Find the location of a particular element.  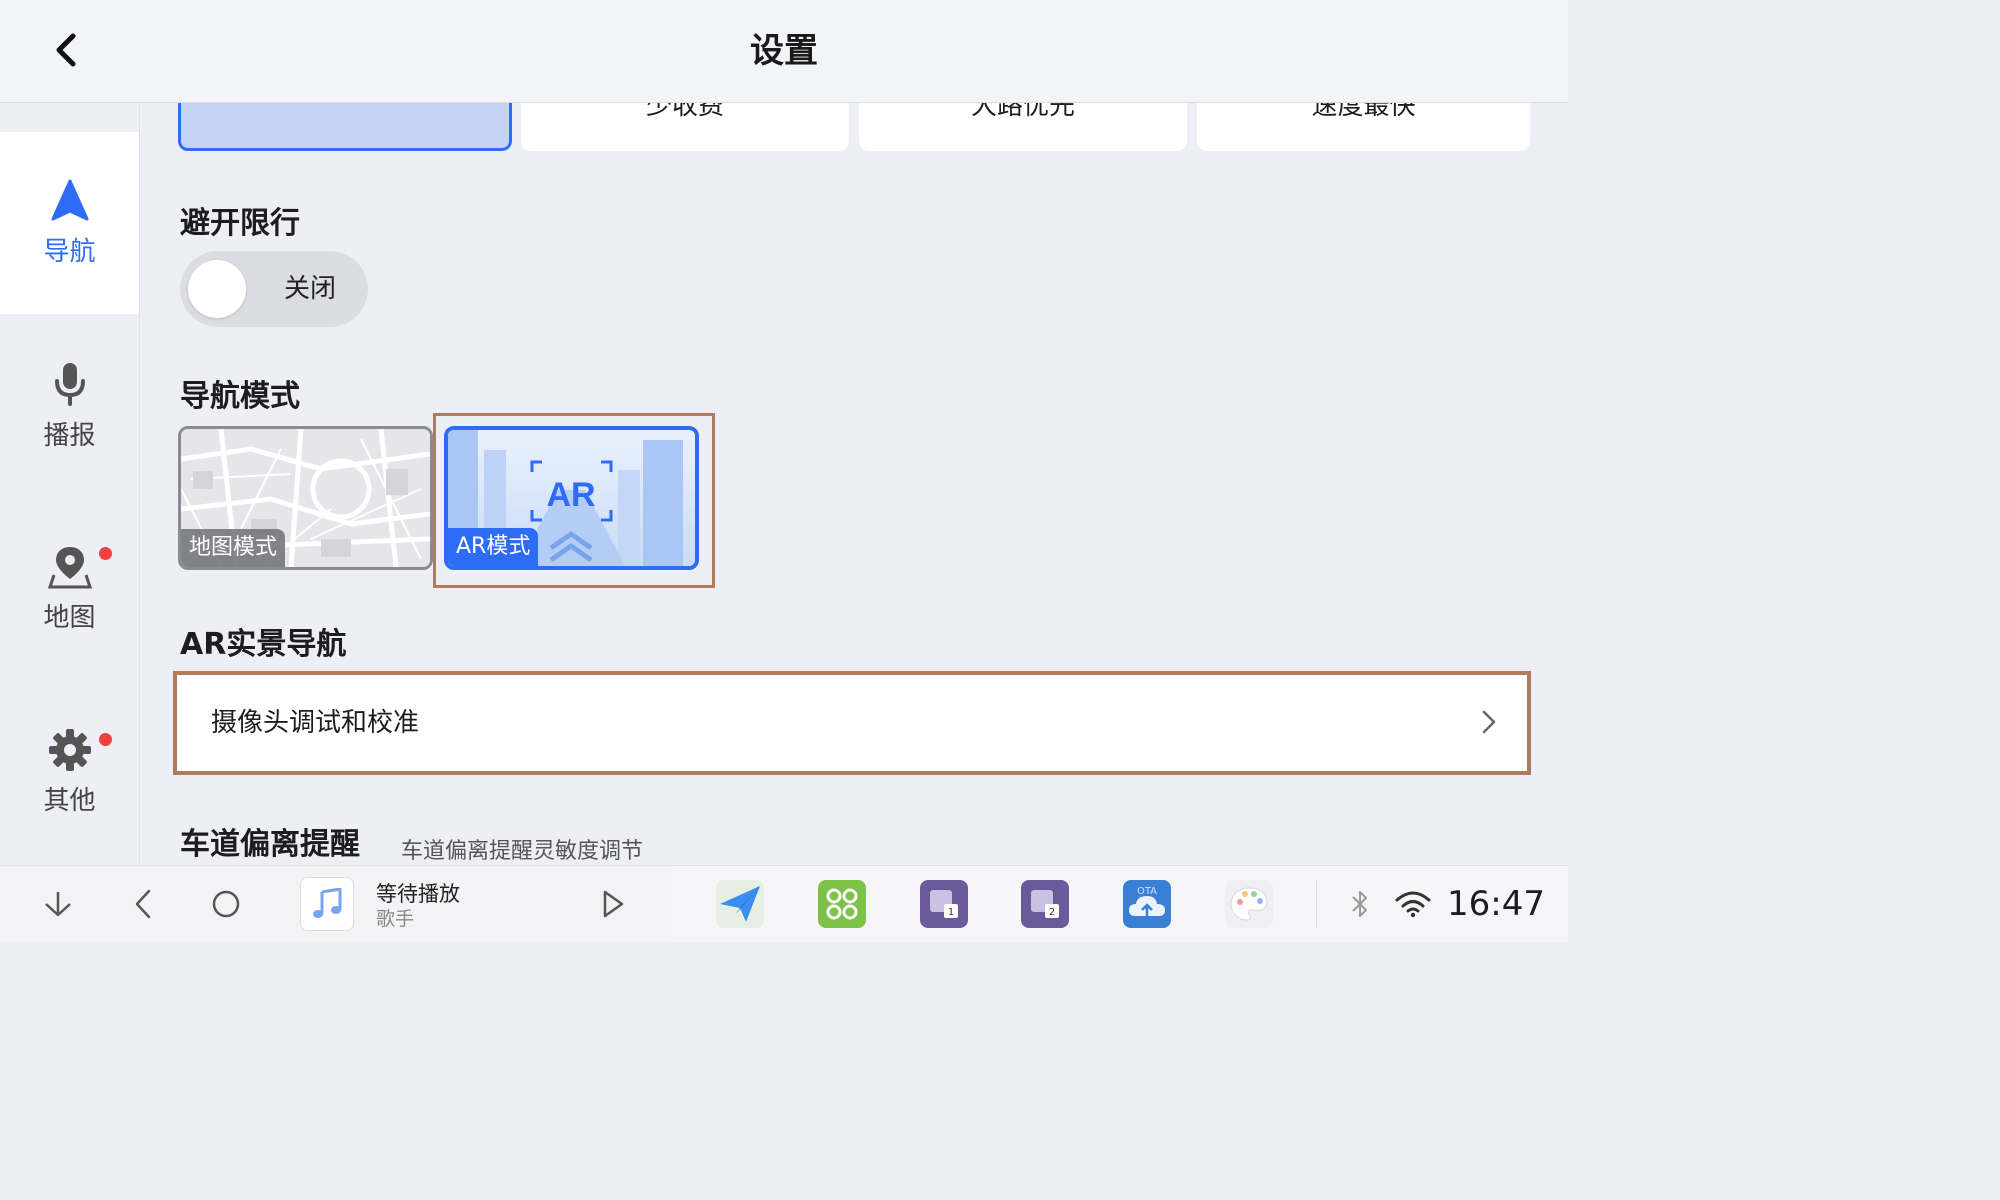

apps-grid-app-icon is located at coordinates (842, 904).